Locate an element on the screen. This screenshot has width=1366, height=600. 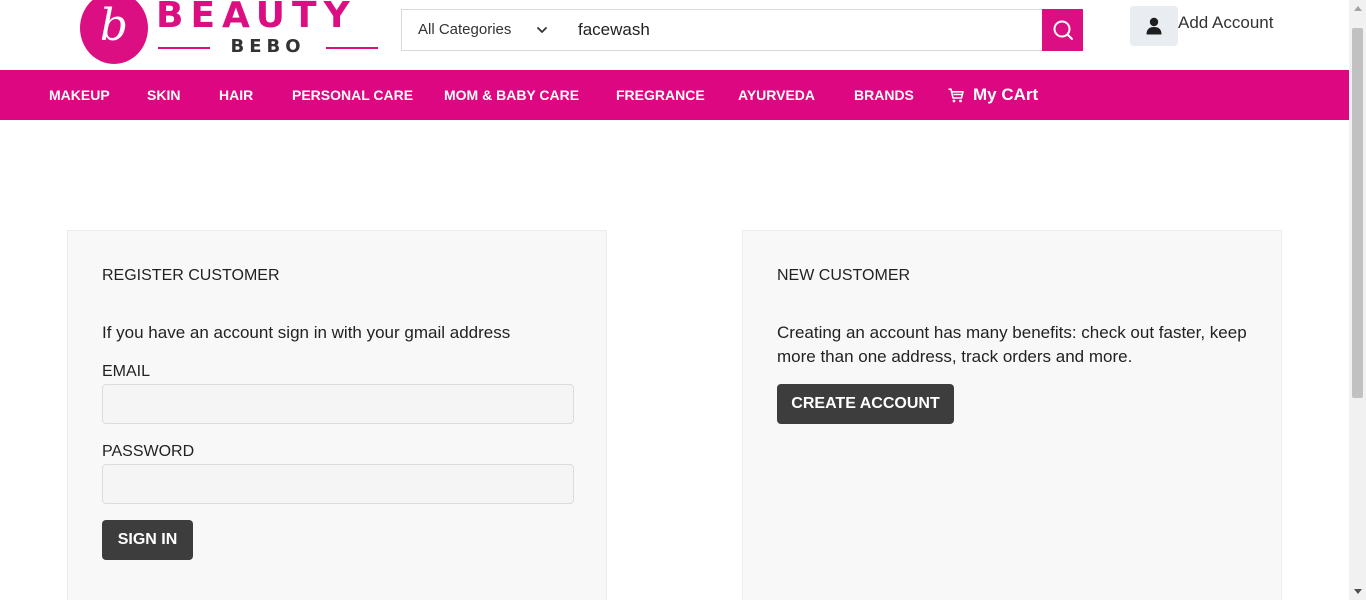
nav-item-makeup: MAKEUP is located at coordinates (79, 95).